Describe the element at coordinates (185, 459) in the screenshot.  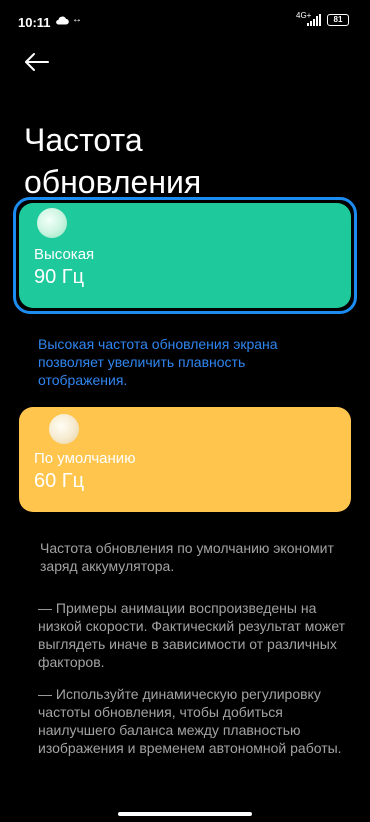
I see `option-default-refresh-card: По умолчанию 60 Гц` at that location.